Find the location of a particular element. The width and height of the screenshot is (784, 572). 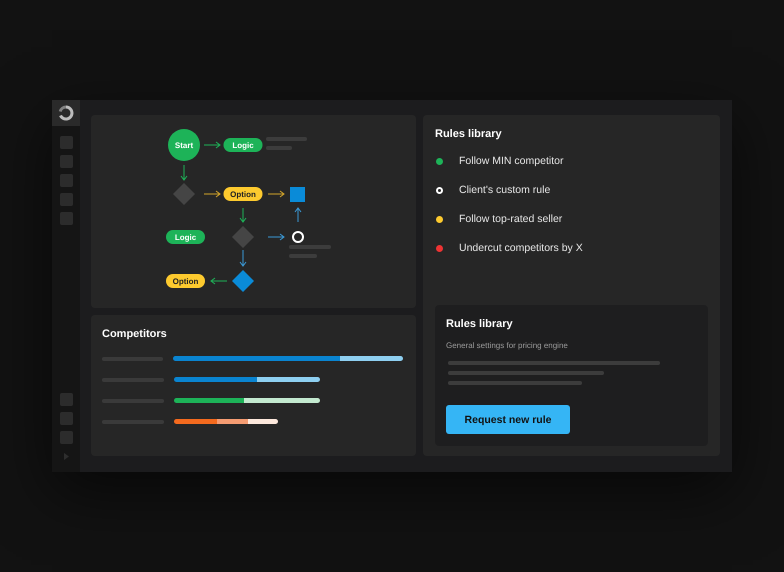

start-node: Start is located at coordinates (184, 145).